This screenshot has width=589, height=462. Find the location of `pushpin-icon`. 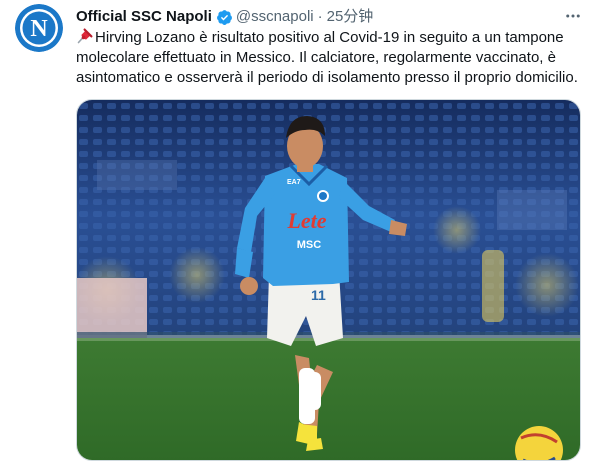

pushpin-icon is located at coordinates (84, 36).